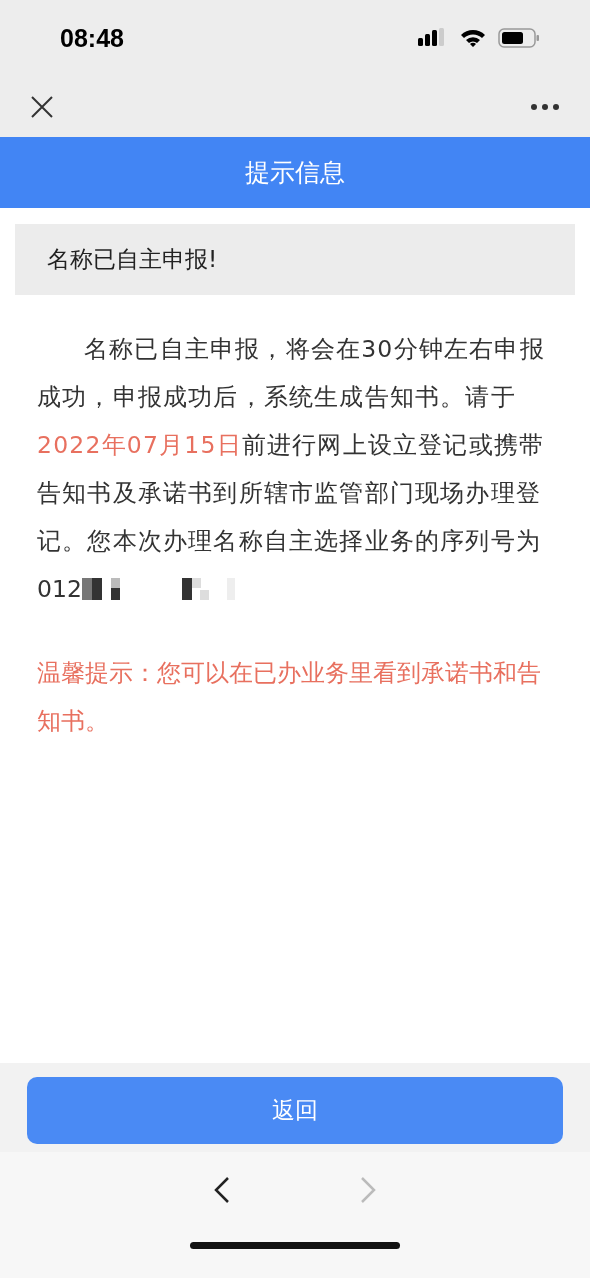 The image size is (590, 1278). What do you see at coordinates (289, 697) in the screenshot?
I see `tip-text: 温馨提示：您可以在已办业务里看到承诺书和告知书。` at bounding box center [289, 697].